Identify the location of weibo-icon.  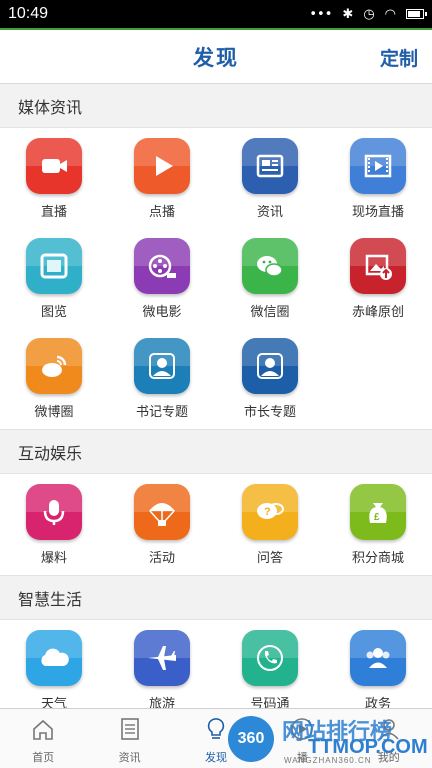
(54, 366).